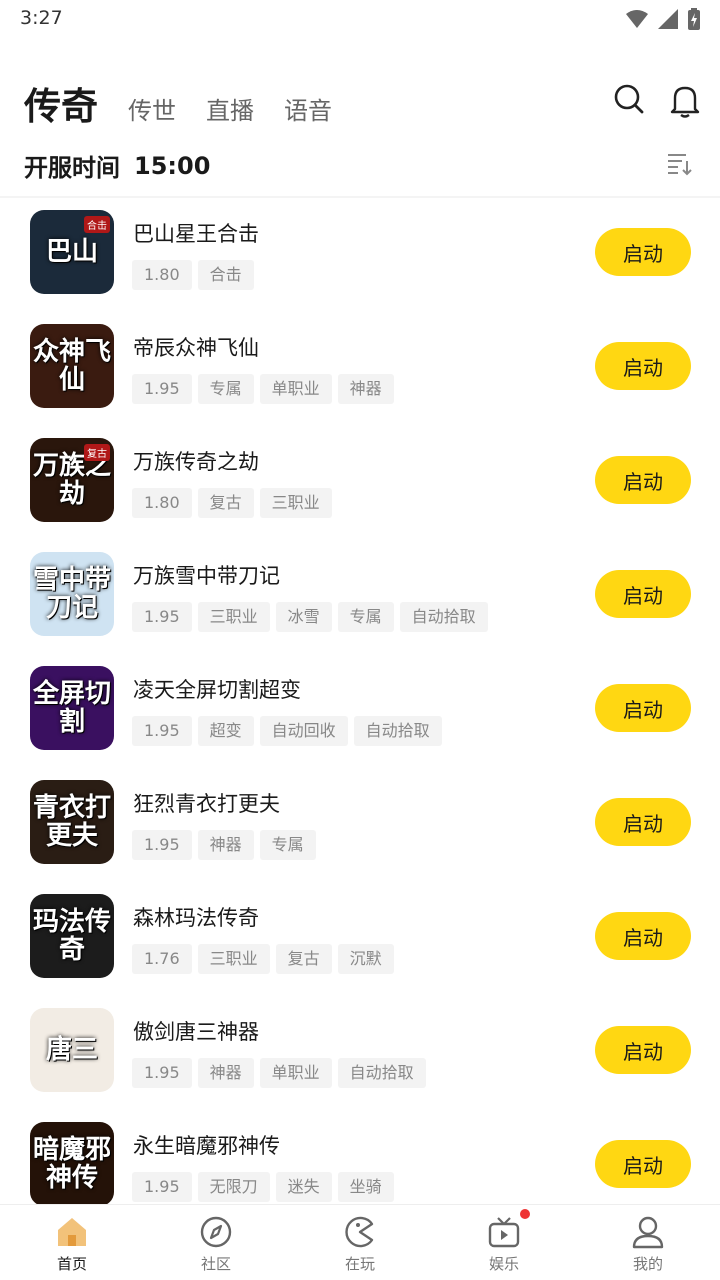 The width and height of the screenshot is (720, 1280). Describe the element at coordinates (61, 103) in the screenshot. I see `tab-chuanqi: 传奇` at that location.